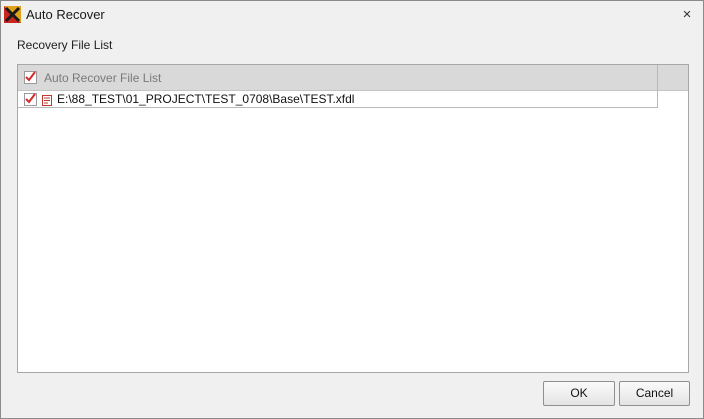 The height and width of the screenshot is (419, 704). What do you see at coordinates (338, 77) in the screenshot?
I see `list-header-cell: Auto Recover File List` at bounding box center [338, 77].